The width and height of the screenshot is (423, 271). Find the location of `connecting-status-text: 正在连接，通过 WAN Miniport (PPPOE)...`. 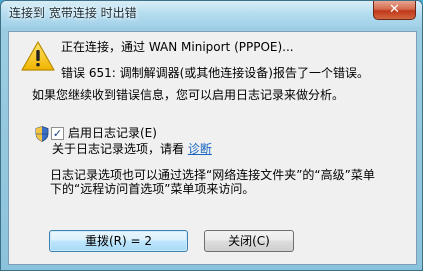

connecting-status-text: 正在连接，通过 WAN Miniport (PPPOE)... is located at coordinates (177, 47).